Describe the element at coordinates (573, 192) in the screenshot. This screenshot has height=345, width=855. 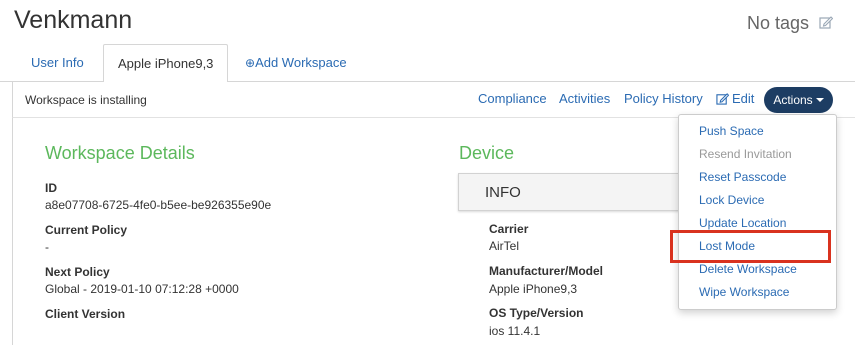
I see `info-panel-header: INFO` at that location.